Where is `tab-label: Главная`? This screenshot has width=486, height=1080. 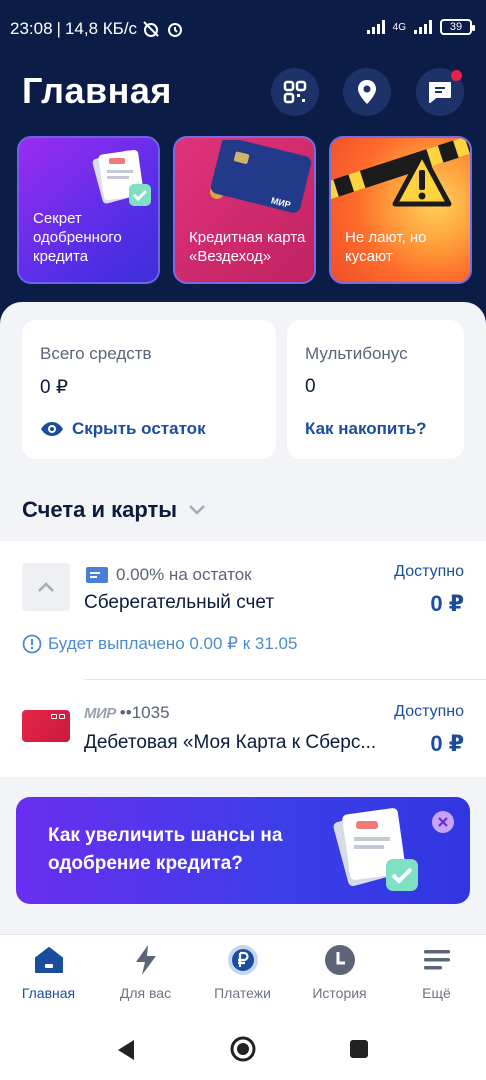 tab-label: Главная is located at coordinates (48, 993).